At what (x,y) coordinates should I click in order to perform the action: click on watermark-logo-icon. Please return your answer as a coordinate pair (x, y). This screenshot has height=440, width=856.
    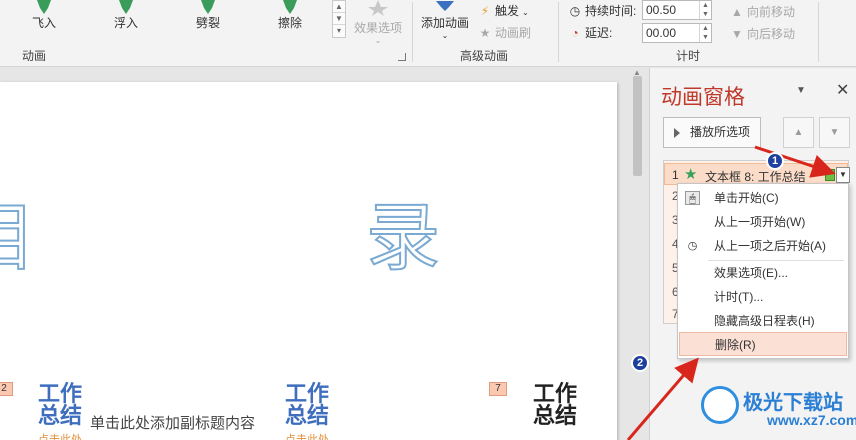
    Looking at the image, I should click on (720, 405).